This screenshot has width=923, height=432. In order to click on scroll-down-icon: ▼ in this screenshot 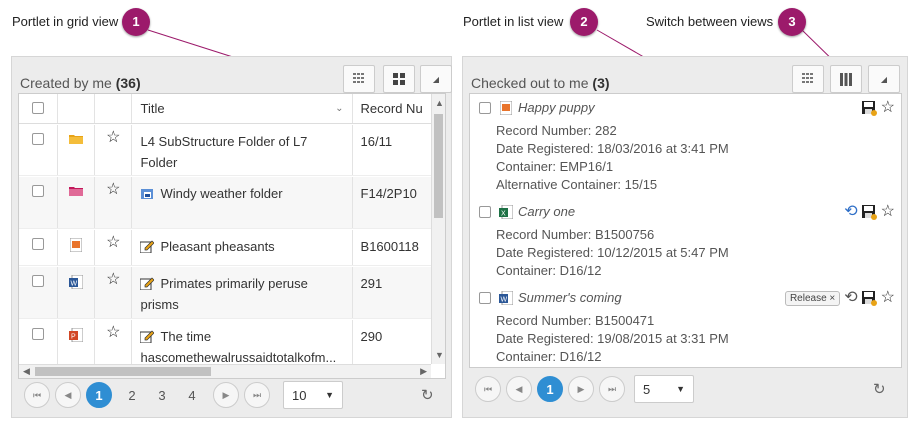, I will do `click(439, 355)`.